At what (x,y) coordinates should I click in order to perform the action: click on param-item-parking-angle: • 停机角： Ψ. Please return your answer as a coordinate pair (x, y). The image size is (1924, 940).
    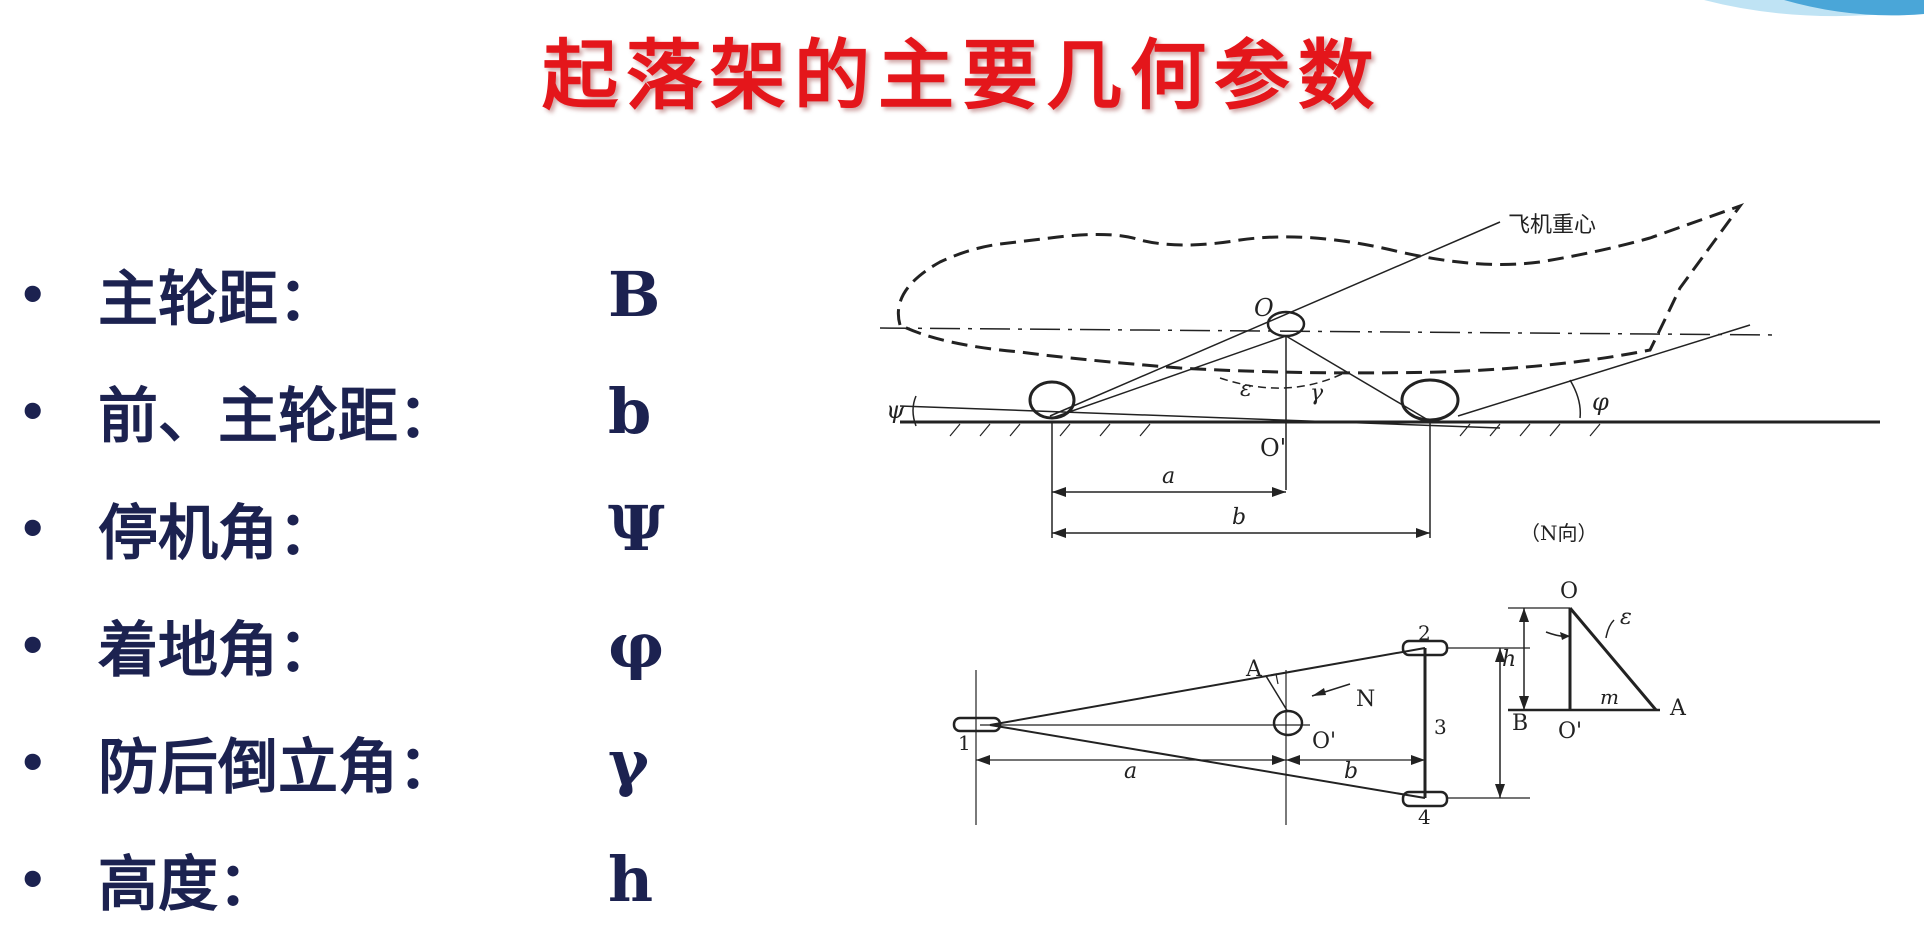
    Looking at the image, I should click on (341, 528).